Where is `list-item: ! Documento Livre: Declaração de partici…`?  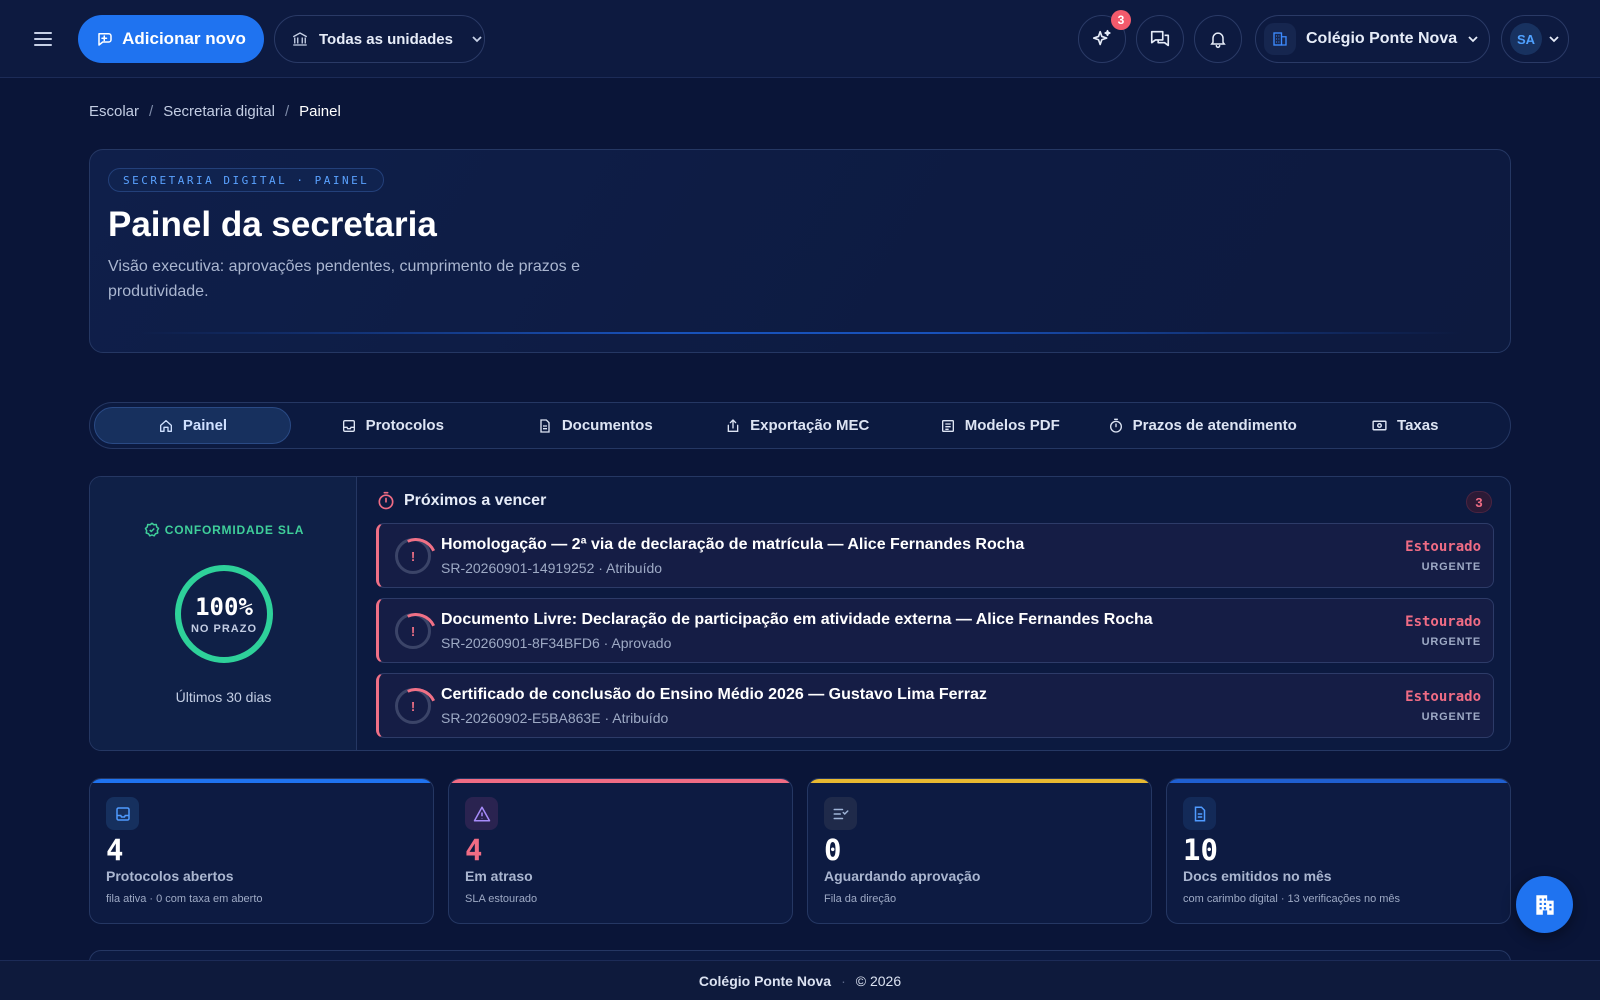 list-item: ! Documento Livre: Declaração de partici… is located at coordinates (935, 630).